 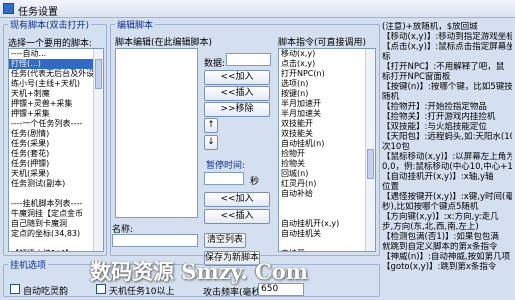 I want to click on script-list-item: ----挂机脚本列表----, so click(x=56, y=204).